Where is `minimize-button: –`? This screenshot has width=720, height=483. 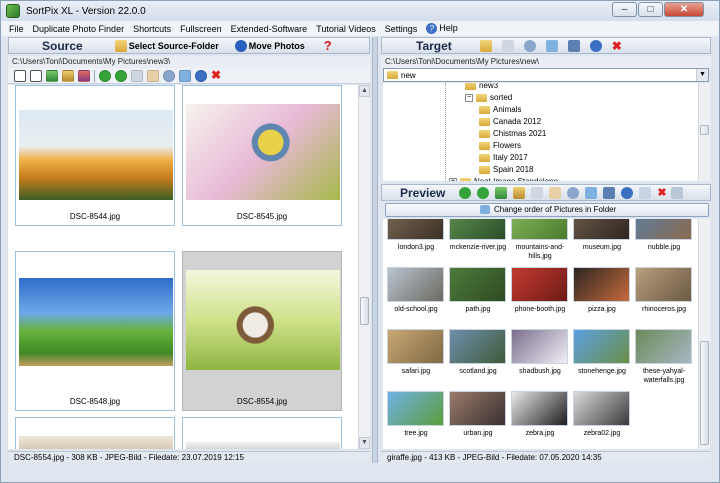
minimize-button: – is located at coordinates (624, 9).